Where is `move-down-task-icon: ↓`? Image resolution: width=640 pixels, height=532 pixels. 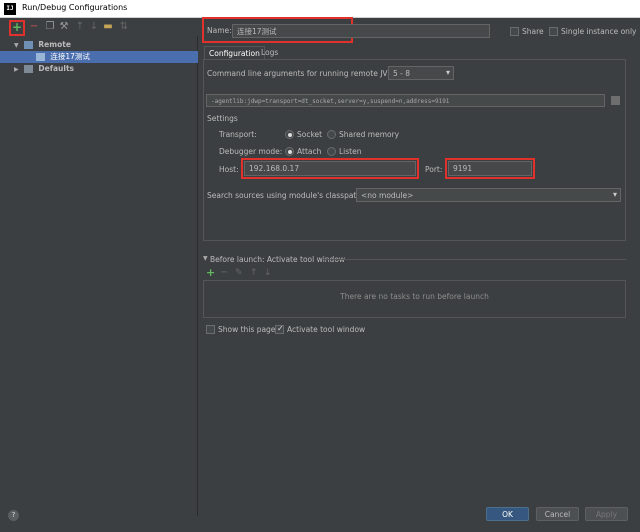
move-down-task-icon: ↓ is located at coordinates (268, 273).